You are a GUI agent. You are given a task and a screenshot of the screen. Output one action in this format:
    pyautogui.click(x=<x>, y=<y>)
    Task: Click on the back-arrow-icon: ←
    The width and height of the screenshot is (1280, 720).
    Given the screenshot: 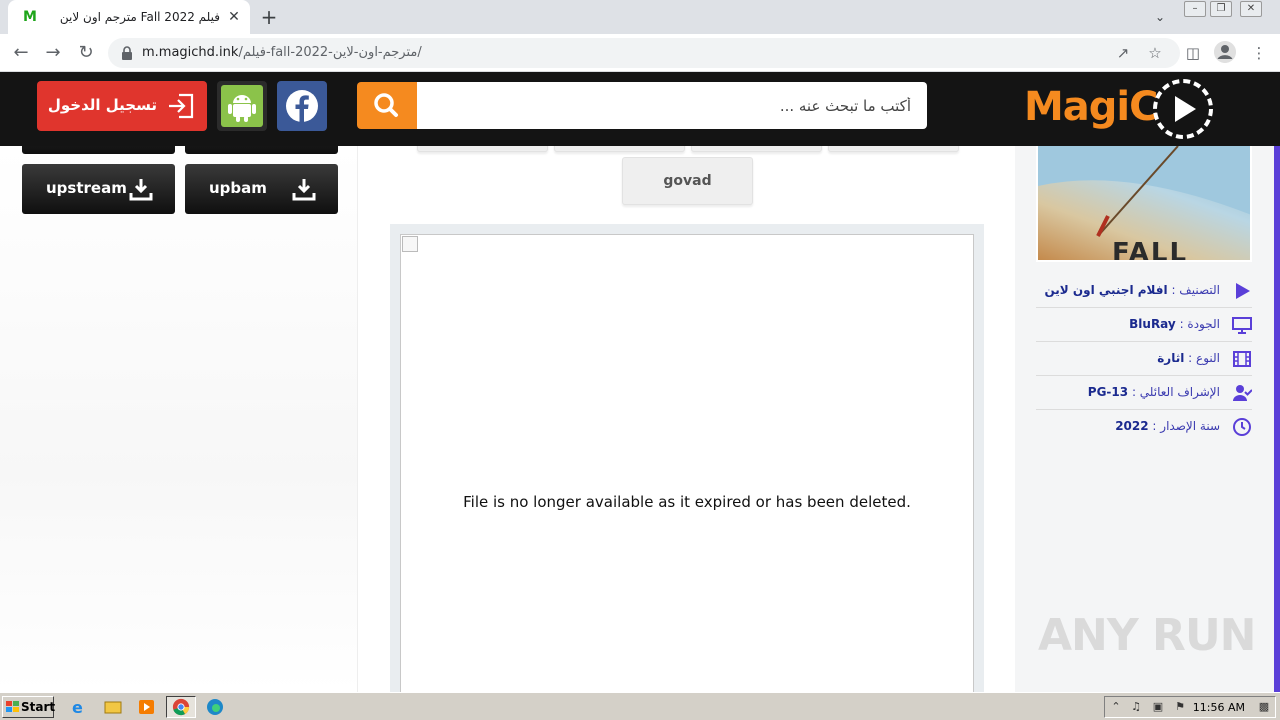 What is the action you would take?
    pyautogui.click(x=21, y=53)
    